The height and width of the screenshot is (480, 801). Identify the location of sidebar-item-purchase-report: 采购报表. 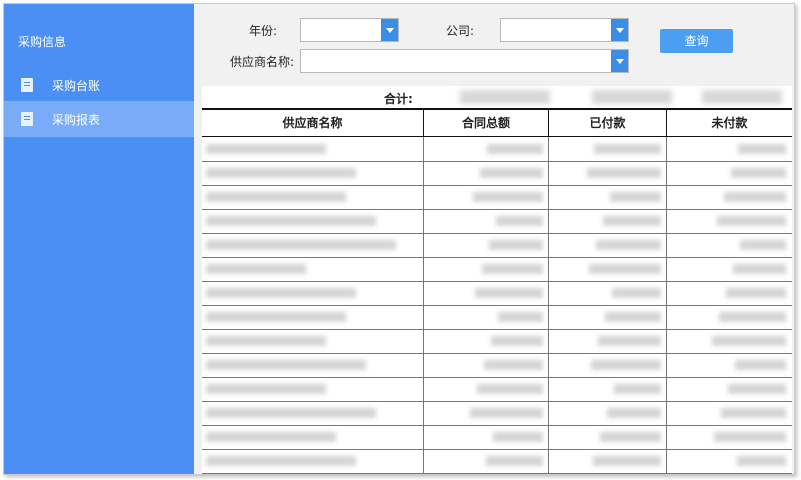
(99, 119).